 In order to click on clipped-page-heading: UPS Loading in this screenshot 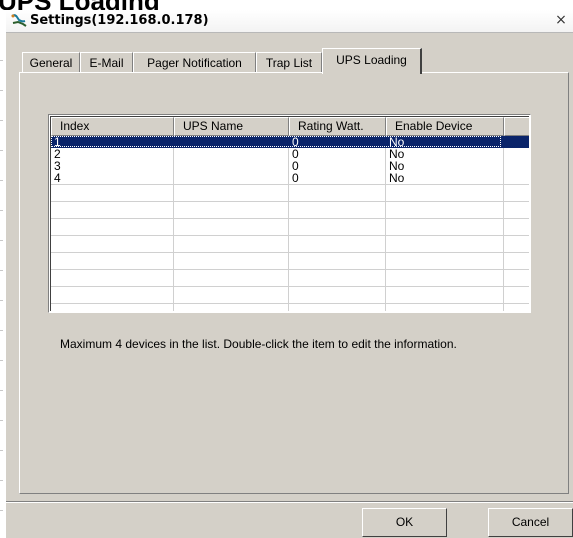, I will do `click(149, 5)`.